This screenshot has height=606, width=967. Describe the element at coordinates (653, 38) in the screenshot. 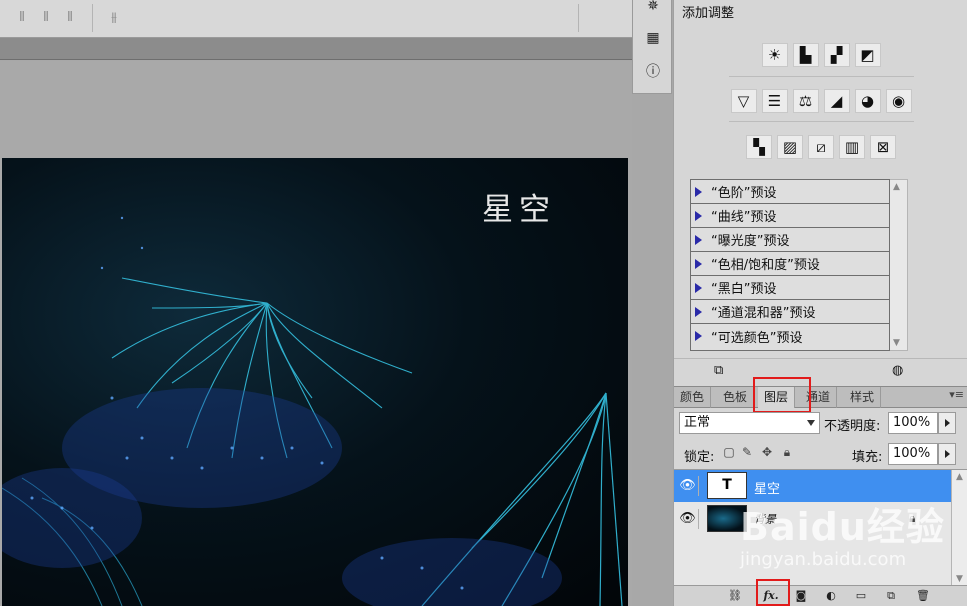

I see `histogram-icon: ▦` at that location.